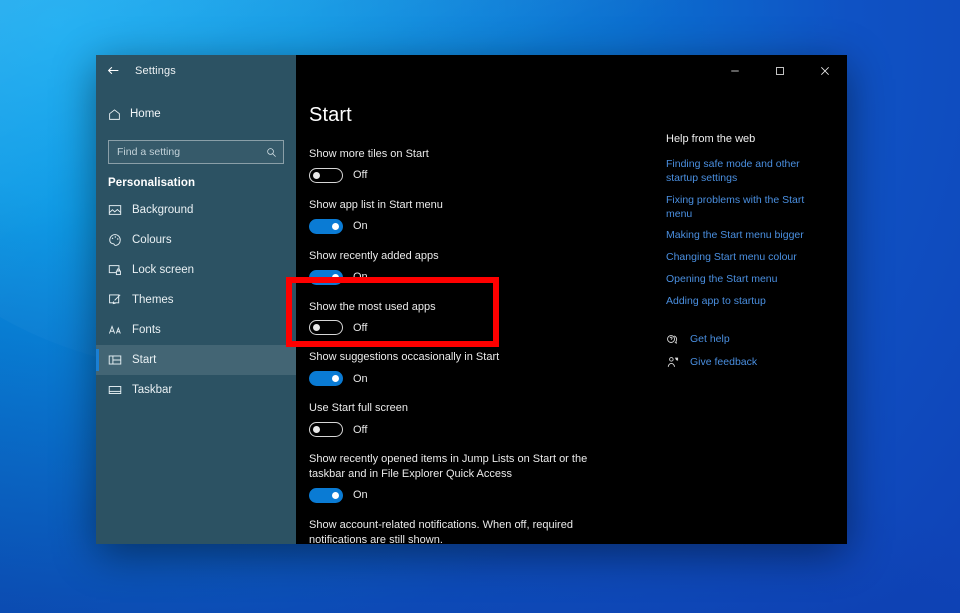 The width and height of the screenshot is (960, 613). Describe the element at coordinates (145, 114) in the screenshot. I see `sidebar-home-label: Home` at that location.